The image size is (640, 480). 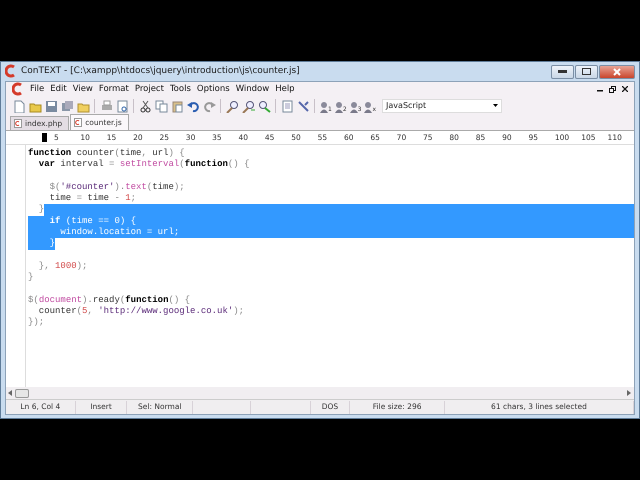 I want to click on save-all-icon, so click(x=67, y=106).